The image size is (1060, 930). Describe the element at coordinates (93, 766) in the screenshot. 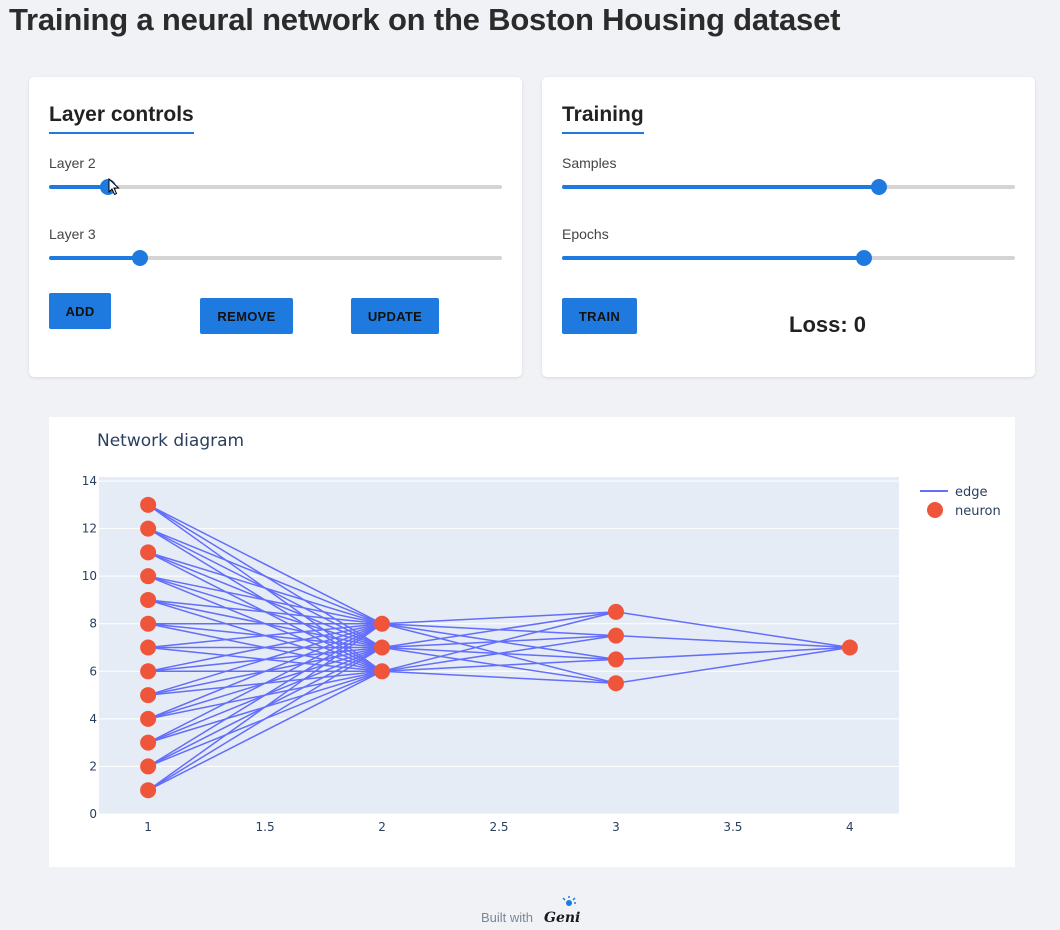

I see `y-tick-label: 2` at that location.